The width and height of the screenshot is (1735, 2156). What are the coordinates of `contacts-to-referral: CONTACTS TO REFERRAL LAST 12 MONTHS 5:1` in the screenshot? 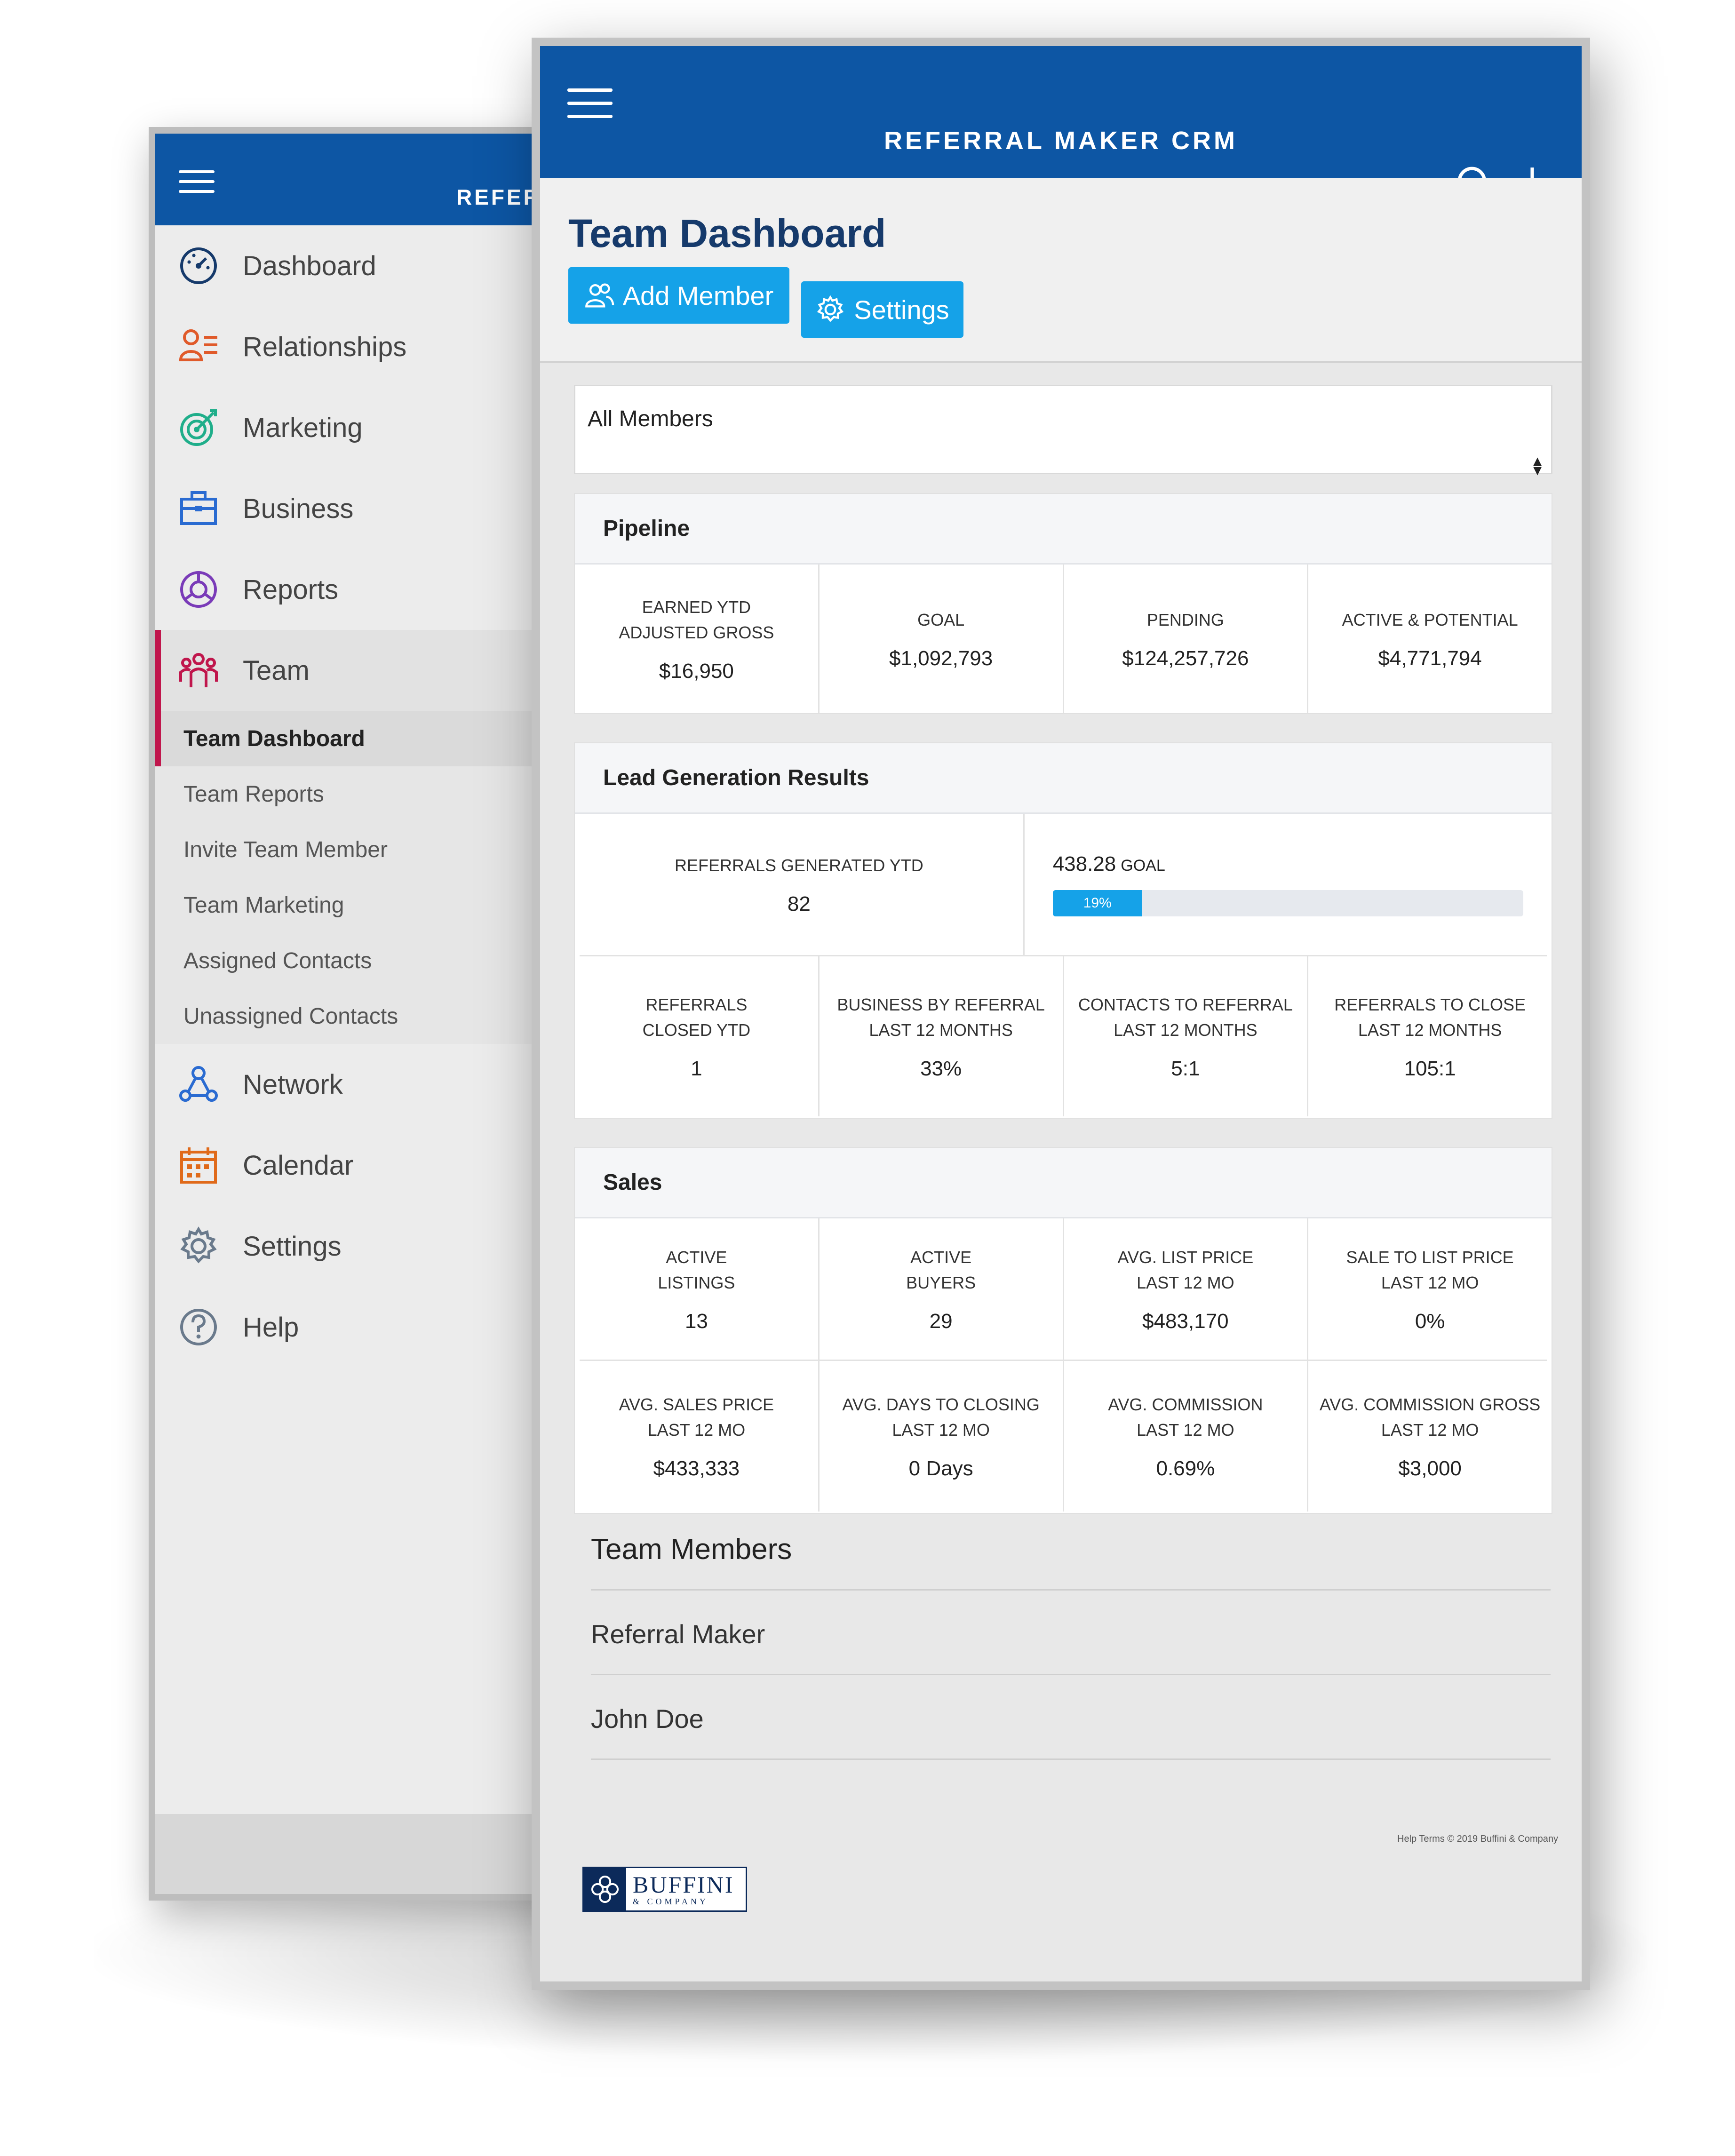 It's located at (1184, 1036).